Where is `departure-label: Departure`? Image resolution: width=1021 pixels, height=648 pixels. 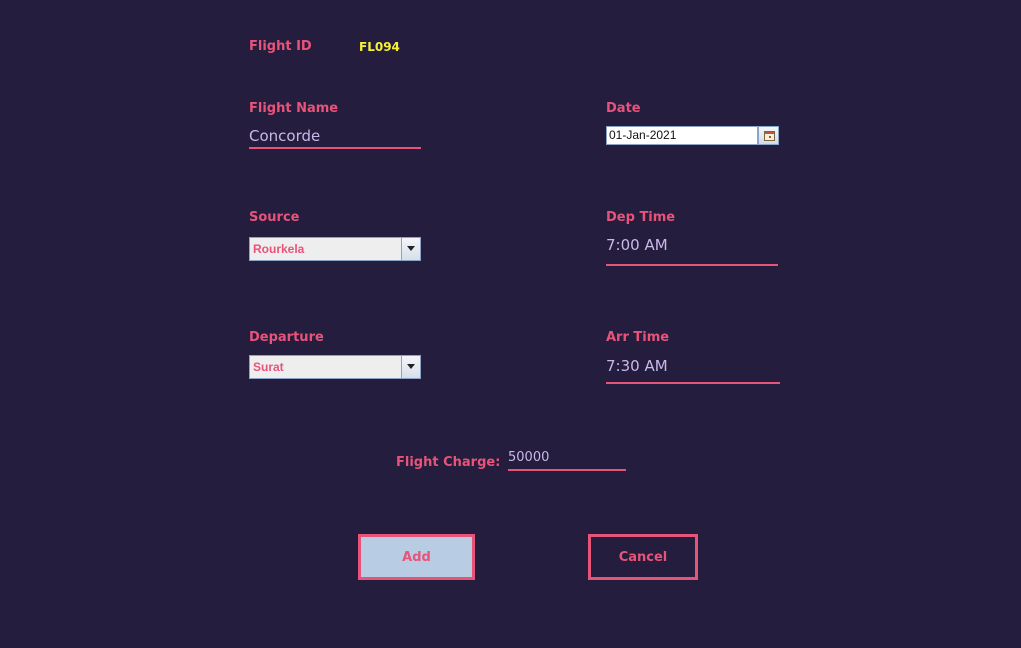
departure-label: Departure is located at coordinates (286, 337).